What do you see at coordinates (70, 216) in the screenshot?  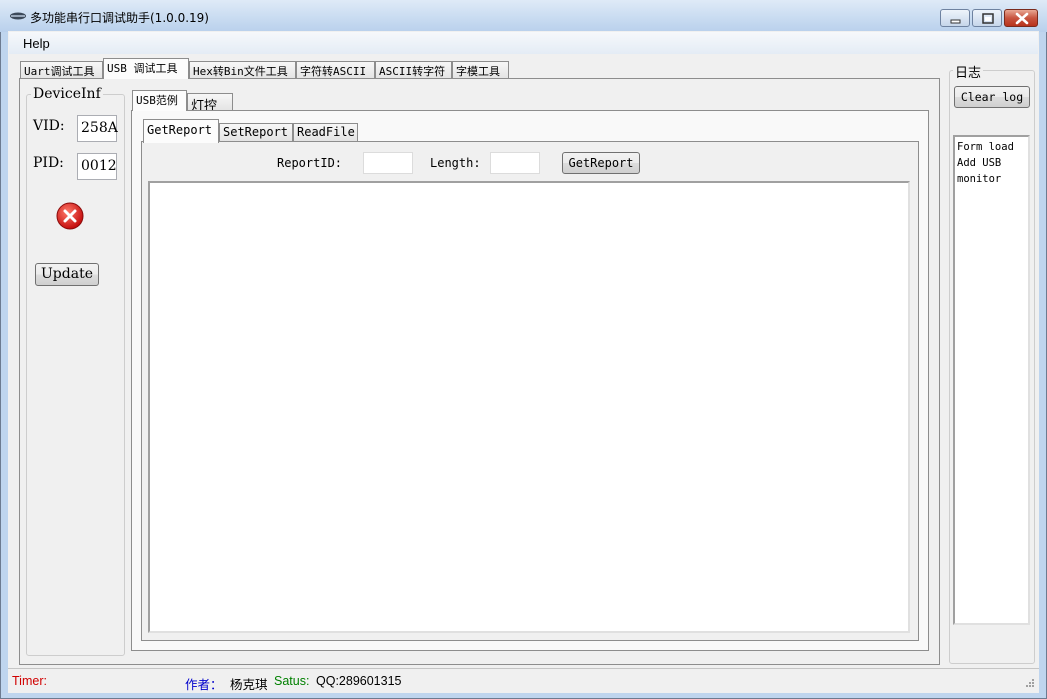 I see `error-x-icon` at bounding box center [70, 216].